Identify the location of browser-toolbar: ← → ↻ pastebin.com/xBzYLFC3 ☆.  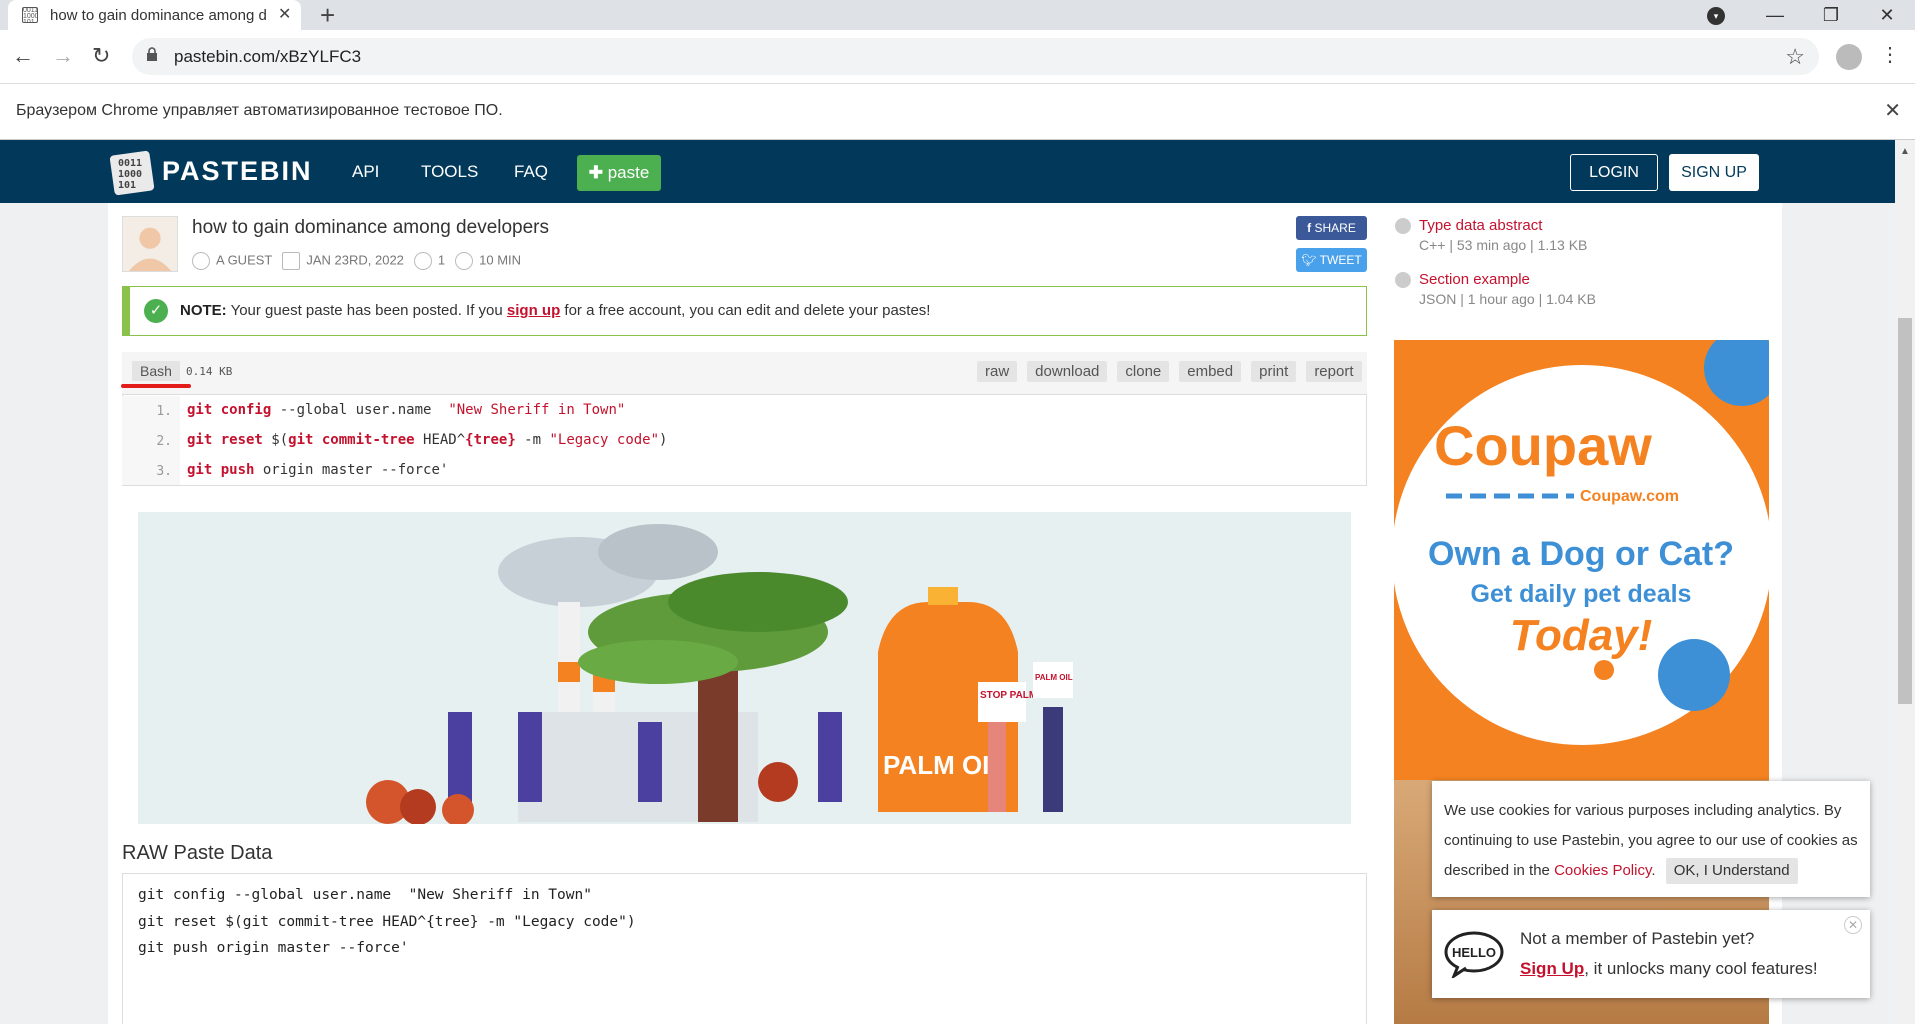
(957, 57).